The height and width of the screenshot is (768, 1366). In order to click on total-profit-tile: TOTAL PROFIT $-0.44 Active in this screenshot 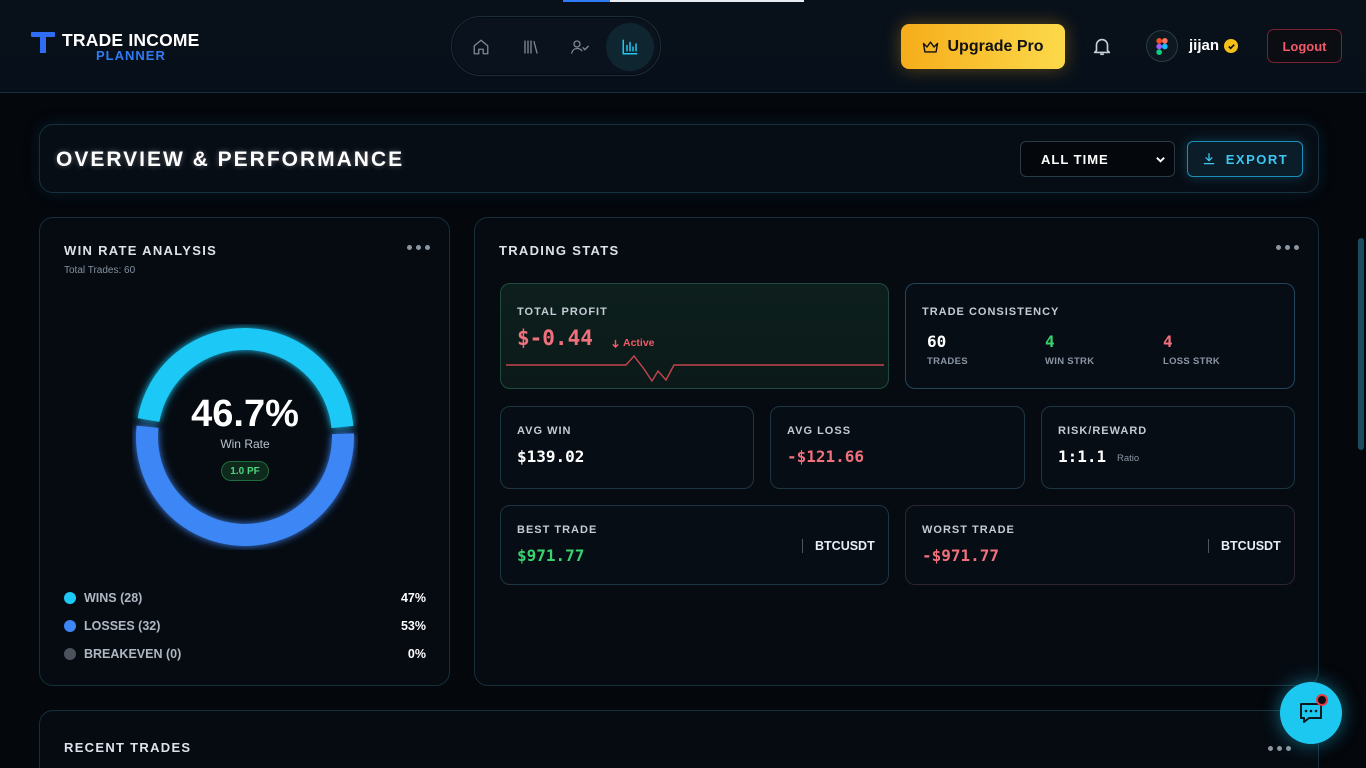, I will do `click(694, 336)`.